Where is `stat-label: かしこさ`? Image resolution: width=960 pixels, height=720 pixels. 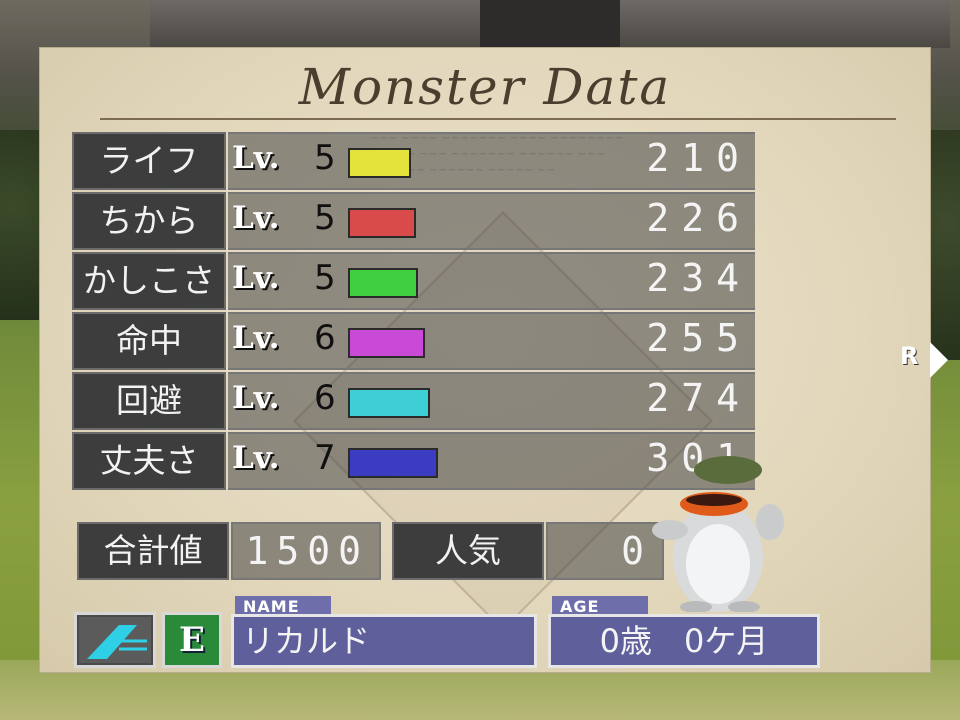
stat-label: かしこさ is located at coordinates (149, 281).